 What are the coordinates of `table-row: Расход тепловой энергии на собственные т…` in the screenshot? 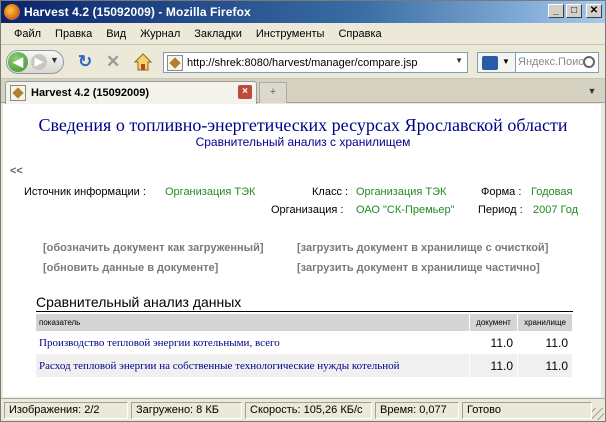 It's located at (304, 365).